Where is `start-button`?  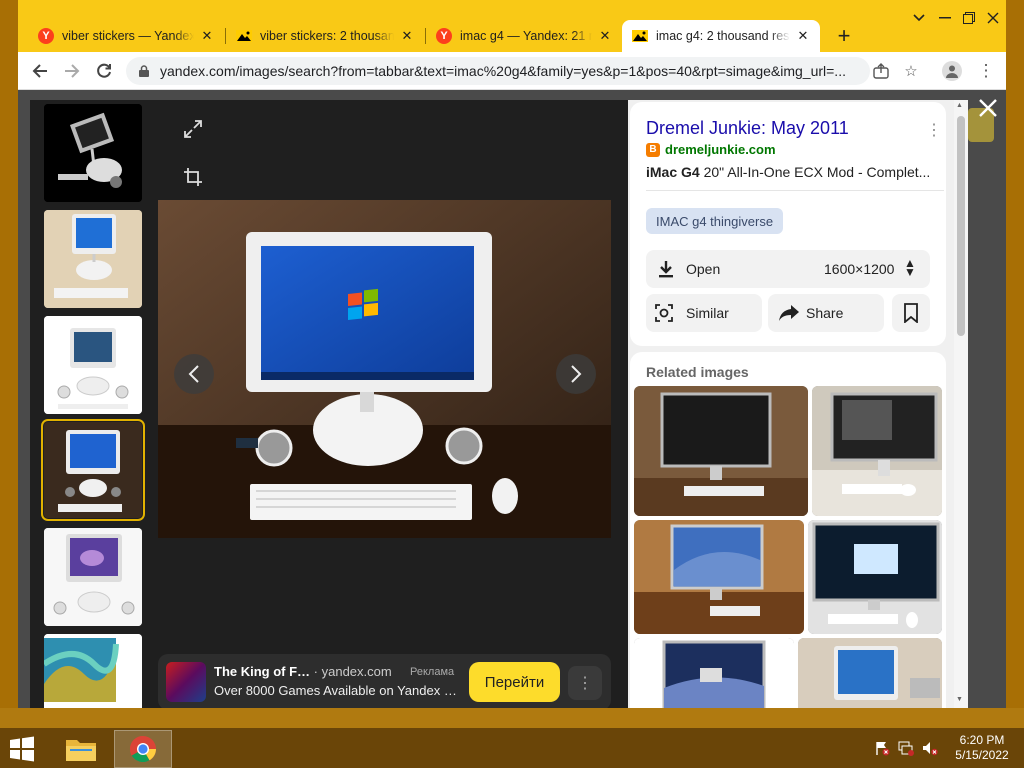
start-button is located at coordinates (22, 749).